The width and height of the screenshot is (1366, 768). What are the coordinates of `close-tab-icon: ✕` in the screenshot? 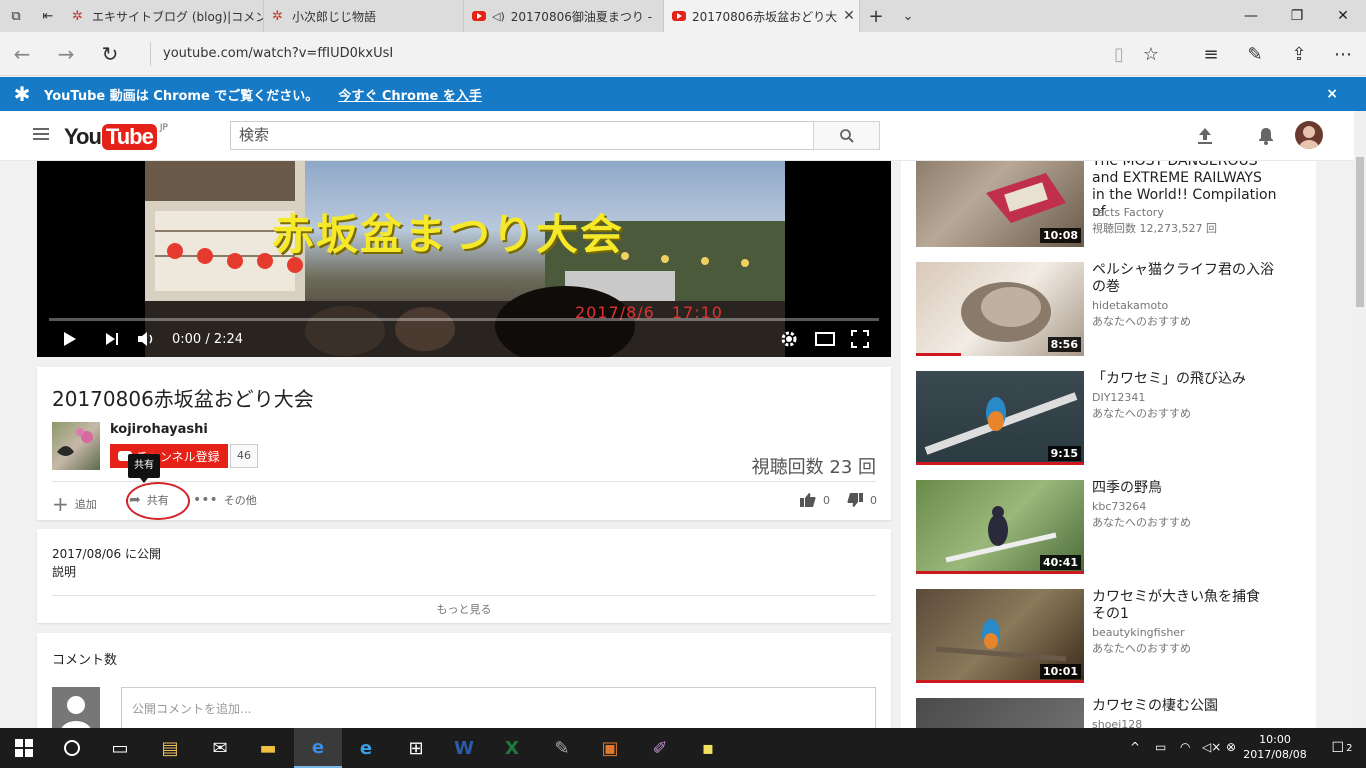 It's located at (849, 16).